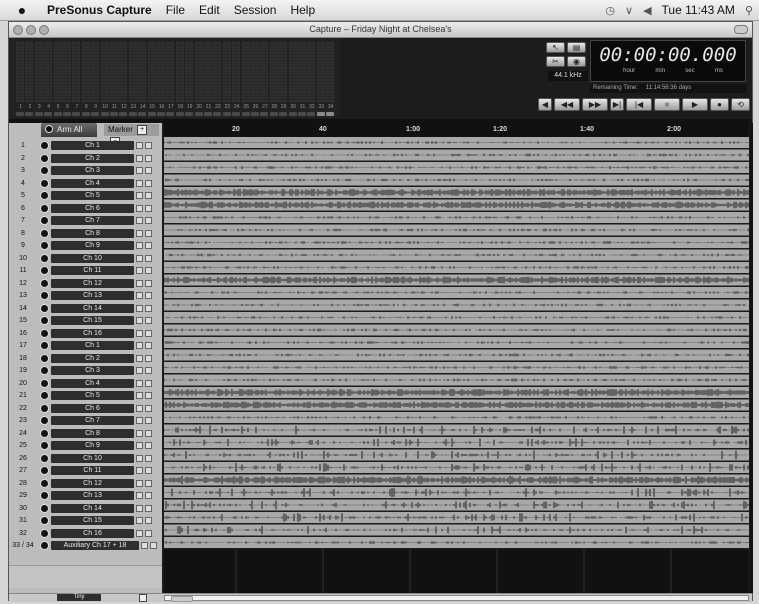 The height and width of the screenshot is (604, 759). Describe the element at coordinates (92, 158) in the screenshot. I see `track-name: Ch 2` at that location.